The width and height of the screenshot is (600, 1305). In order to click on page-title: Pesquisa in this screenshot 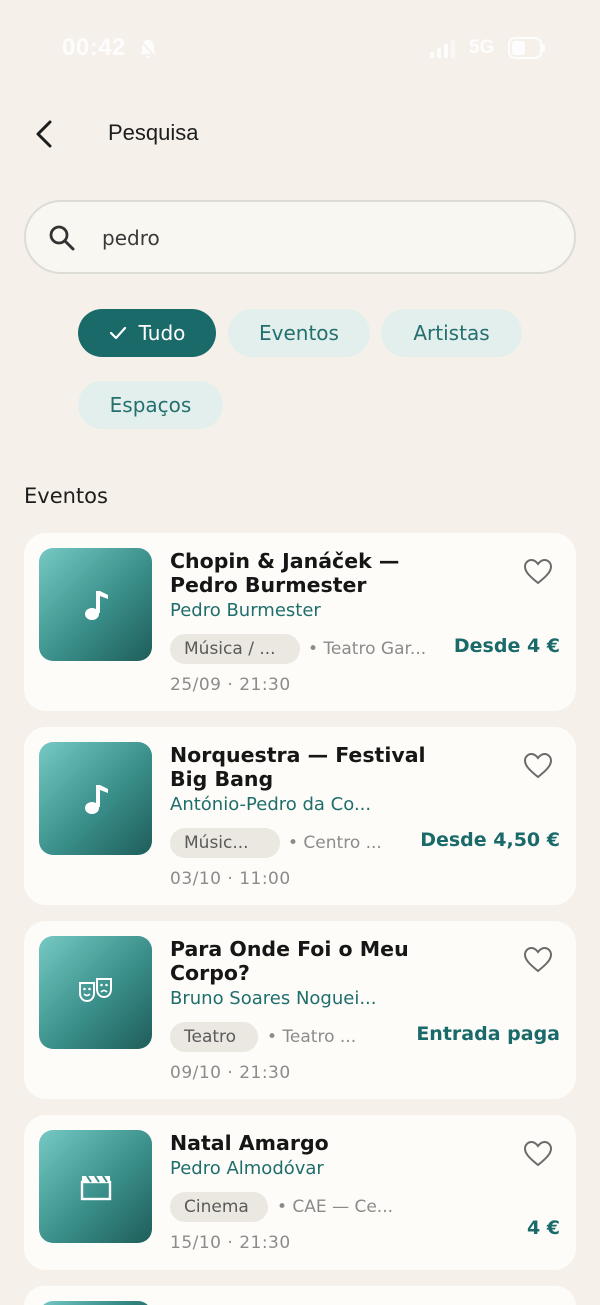, I will do `click(153, 132)`.